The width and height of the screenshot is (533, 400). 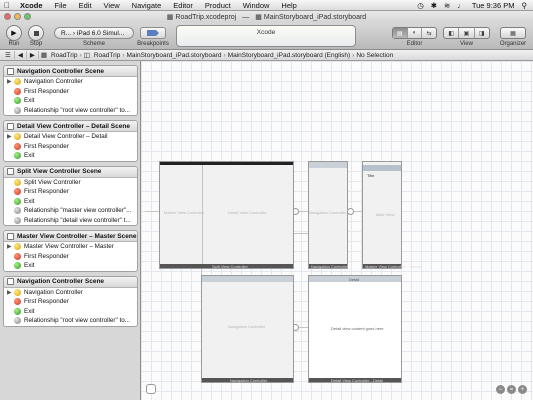 I want to click on menu-view: View, so click(x=112, y=5).